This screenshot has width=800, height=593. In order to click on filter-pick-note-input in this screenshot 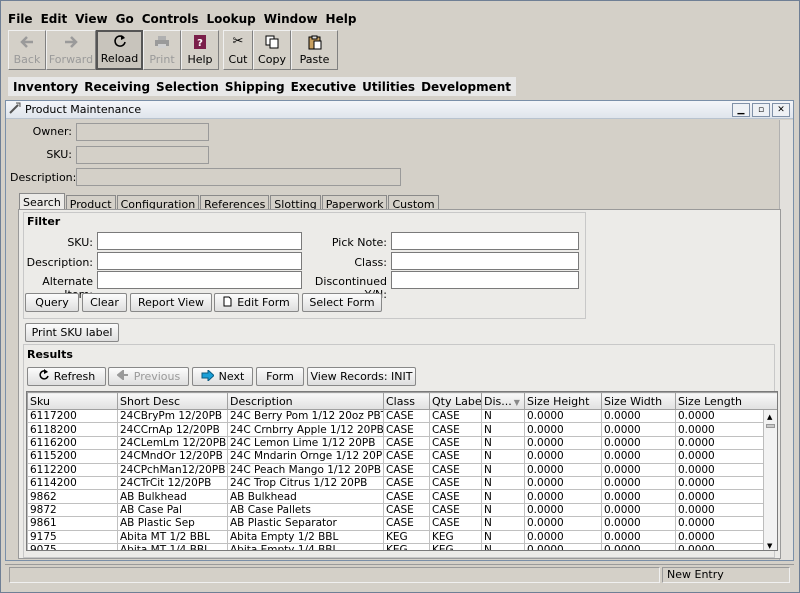, I will do `click(485, 241)`.